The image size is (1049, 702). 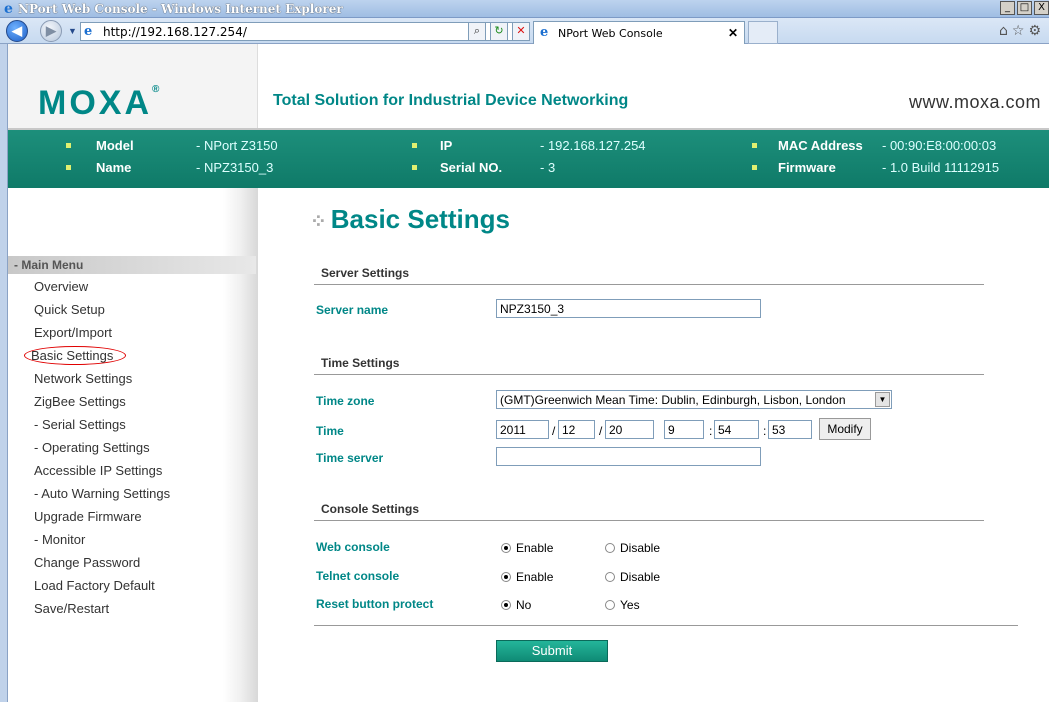 What do you see at coordinates (790, 429) in the screenshot?
I see `time-second-input: 53` at bounding box center [790, 429].